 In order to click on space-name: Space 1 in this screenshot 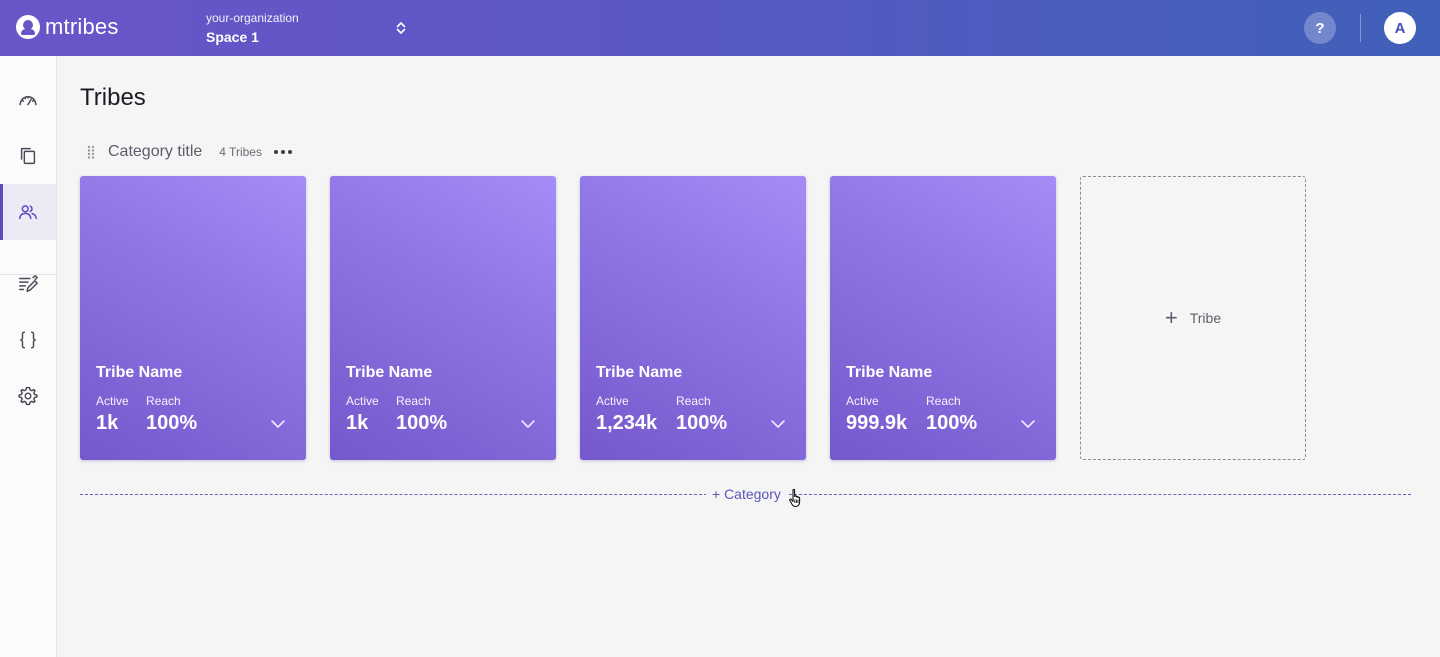, I will do `click(232, 37)`.